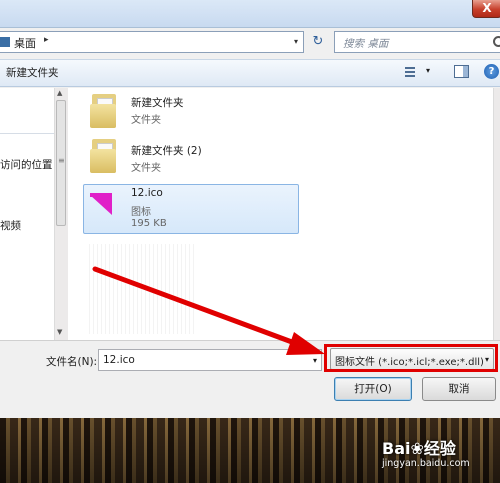  Describe the element at coordinates (496, 214) in the screenshot. I see `file-scrollbar` at that location.